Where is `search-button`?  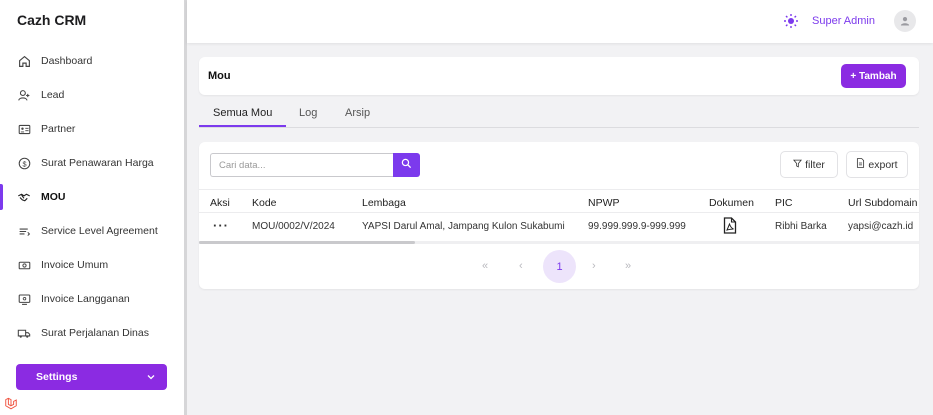
search-button is located at coordinates (406, 165).